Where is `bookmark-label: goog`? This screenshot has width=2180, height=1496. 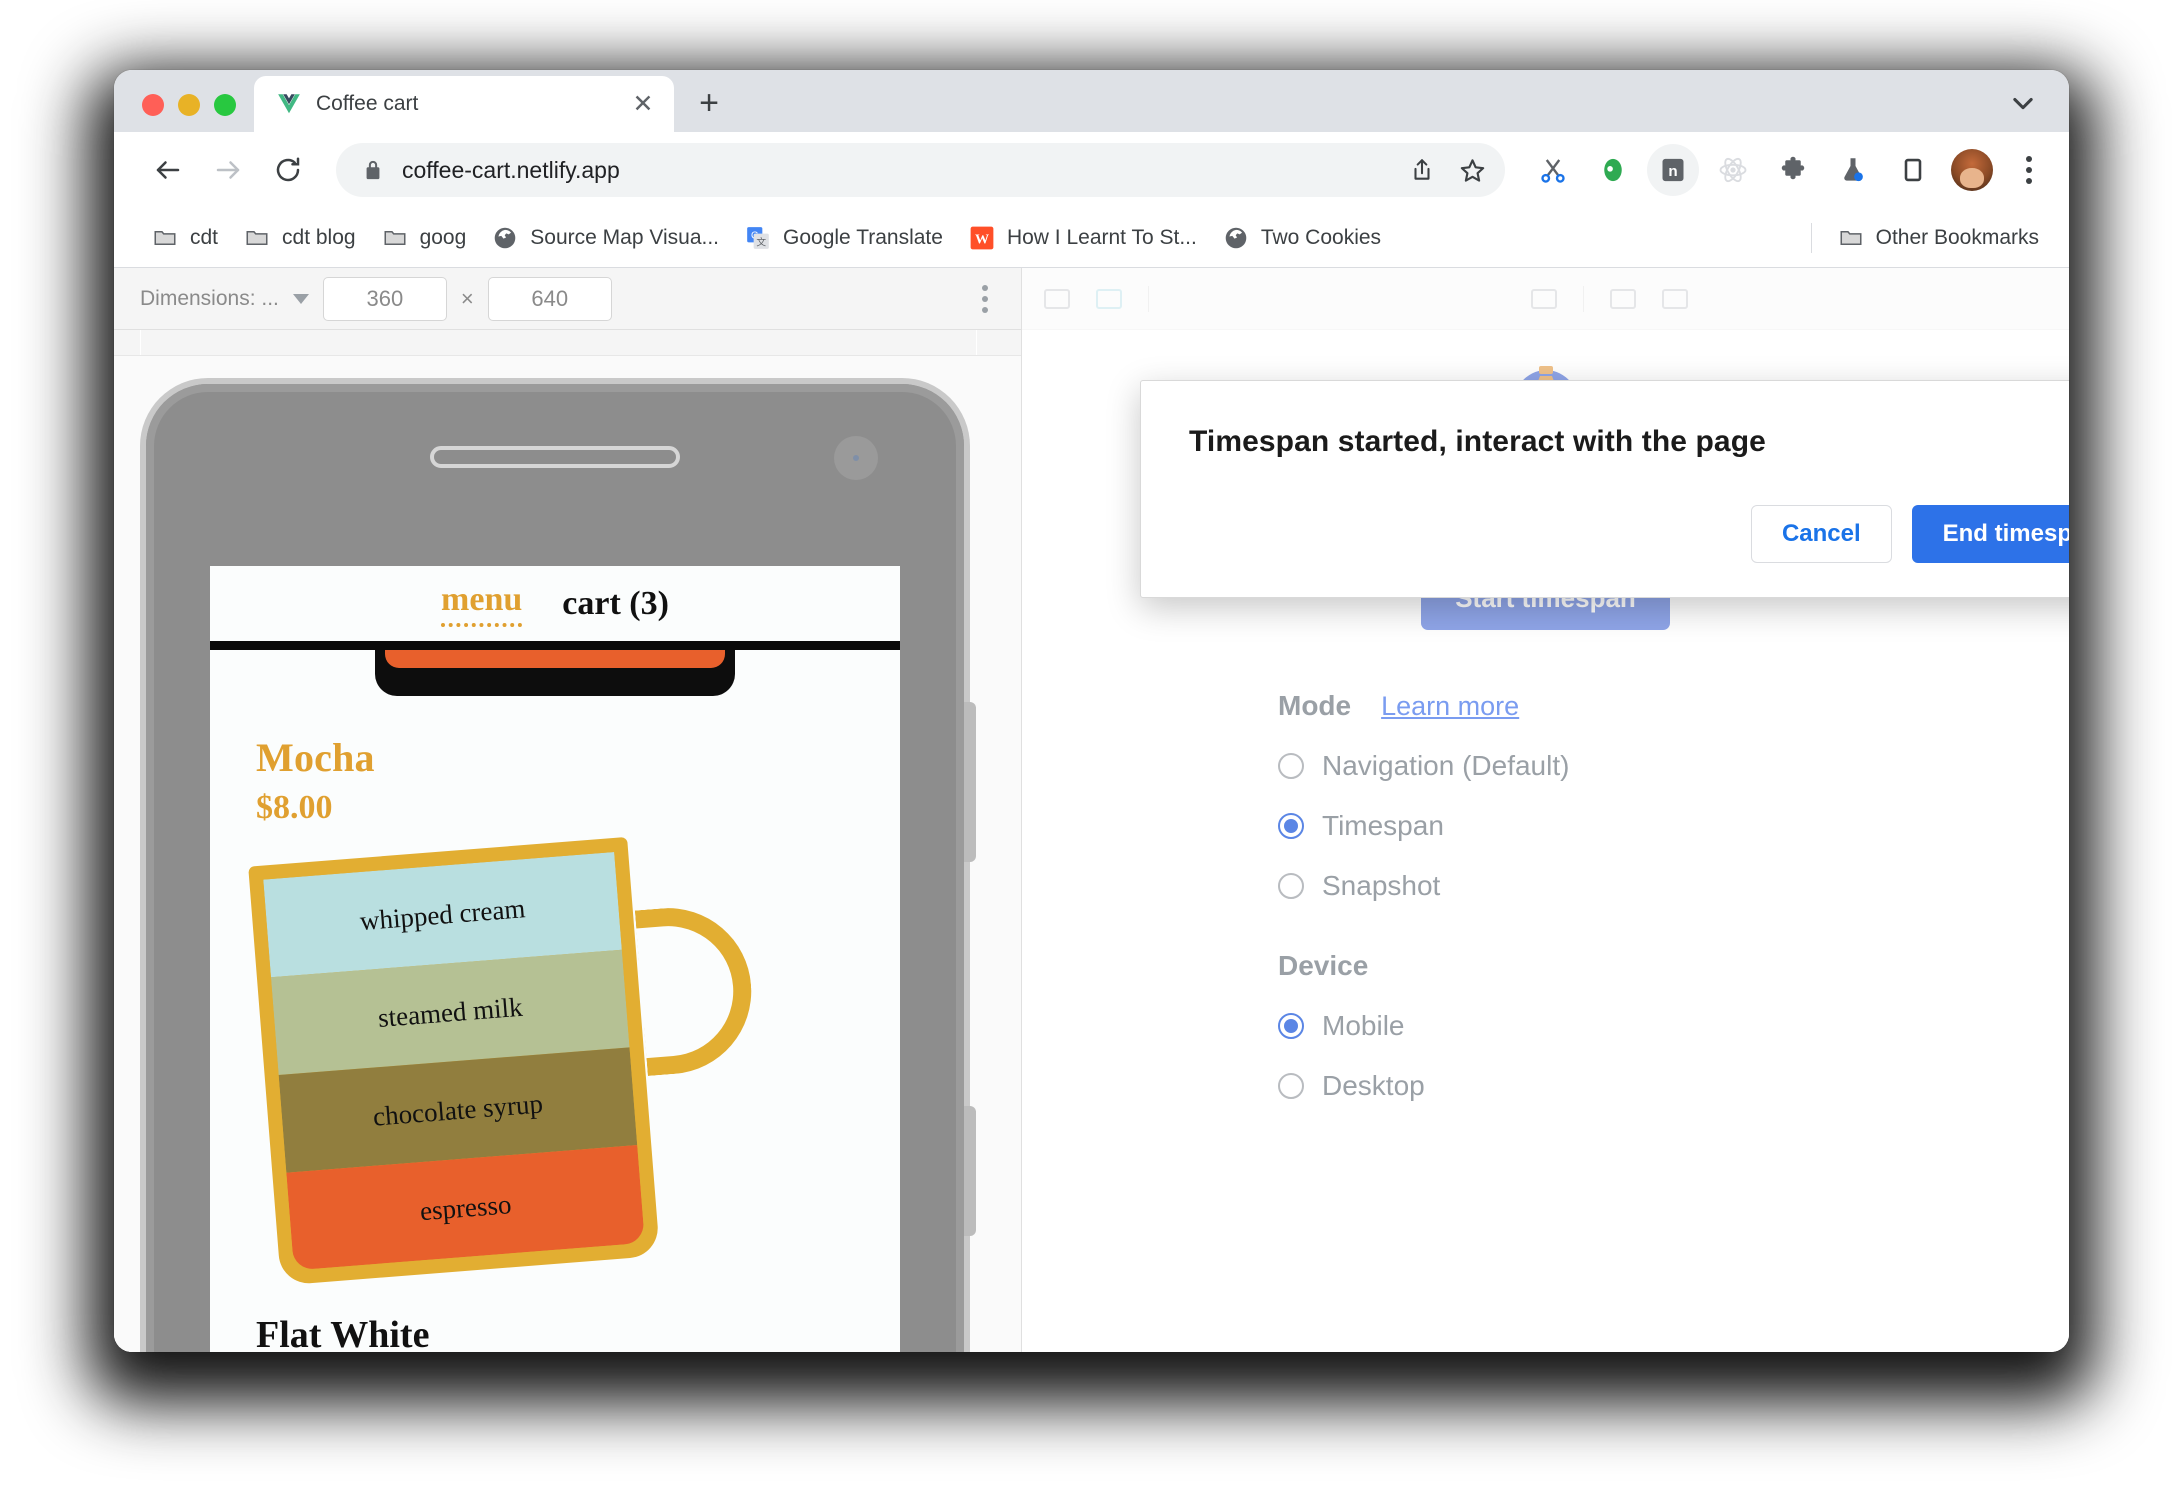 bookmark-label: goog is located at coordinates (443, 237).